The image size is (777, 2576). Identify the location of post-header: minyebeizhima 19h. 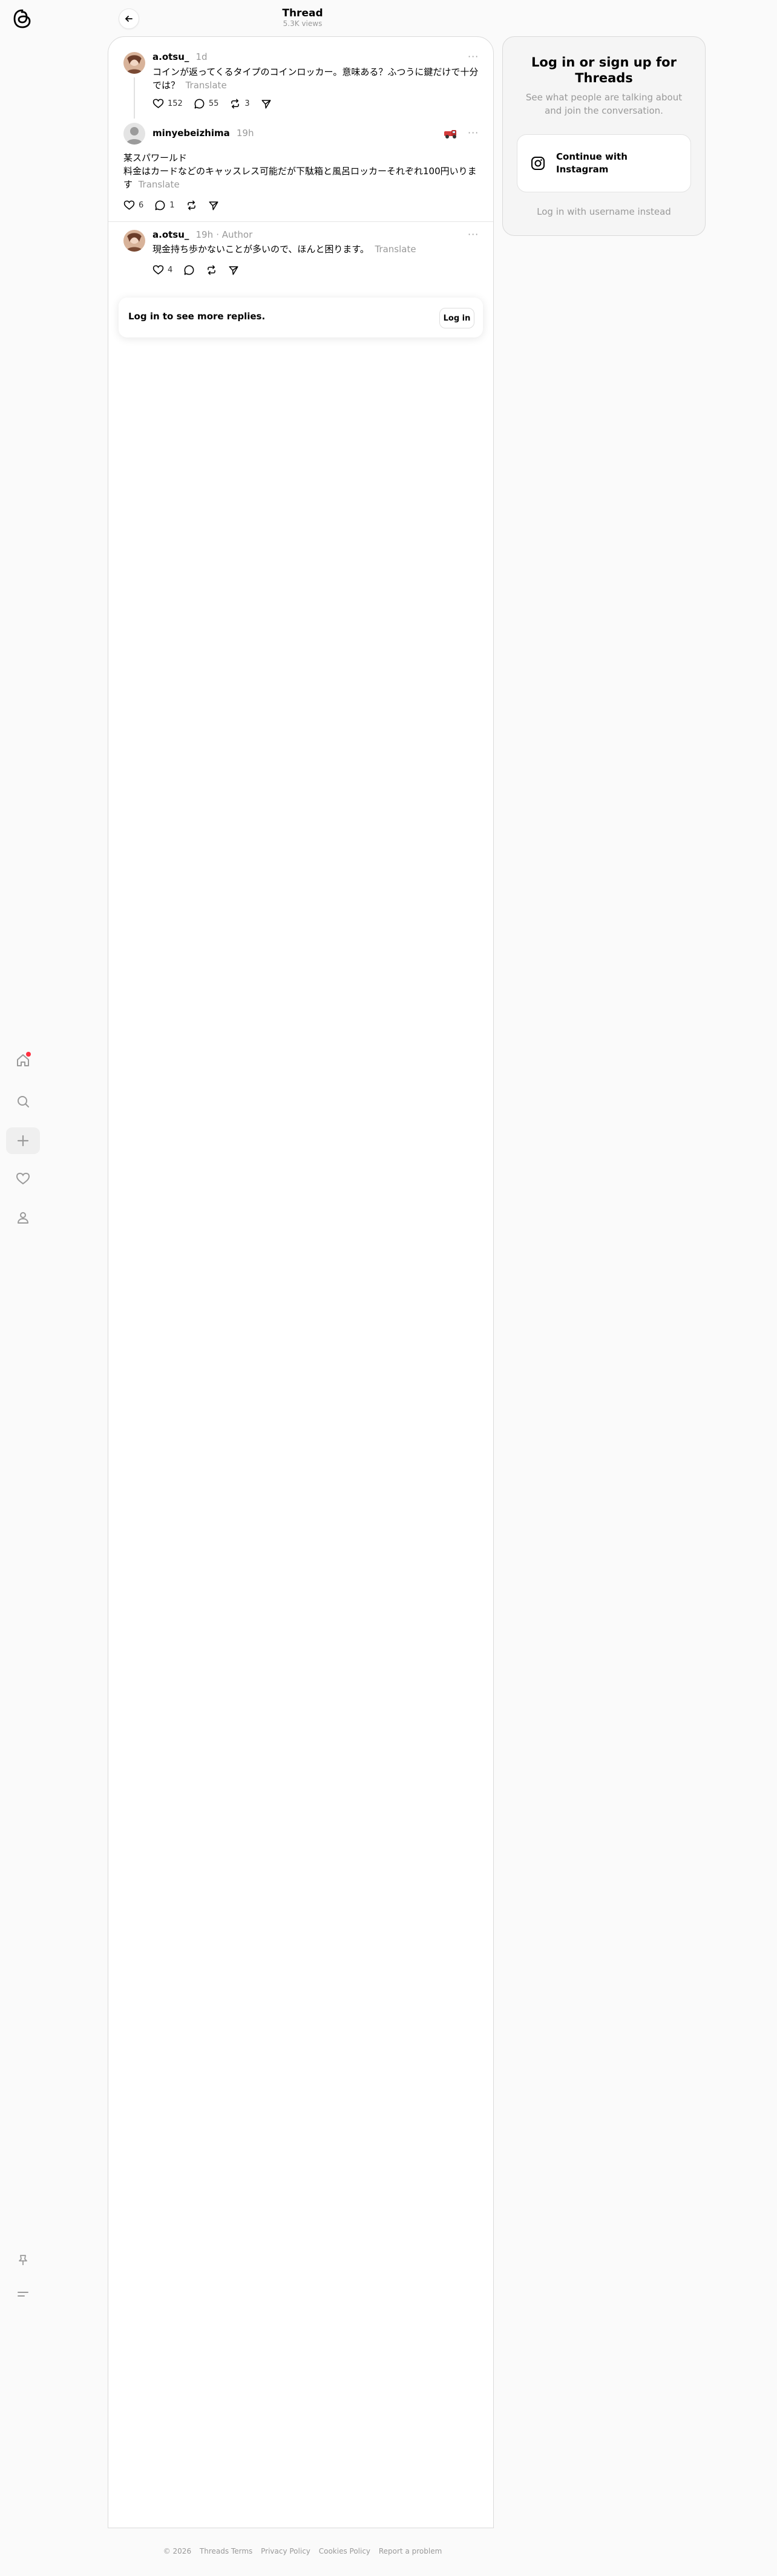
(203, 133).